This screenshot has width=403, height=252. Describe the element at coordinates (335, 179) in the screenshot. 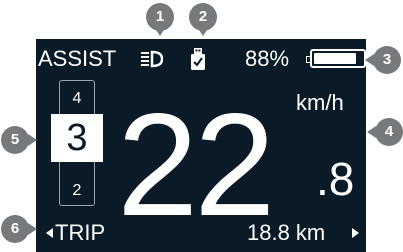

I see `speed-decimal: .8` at that location.